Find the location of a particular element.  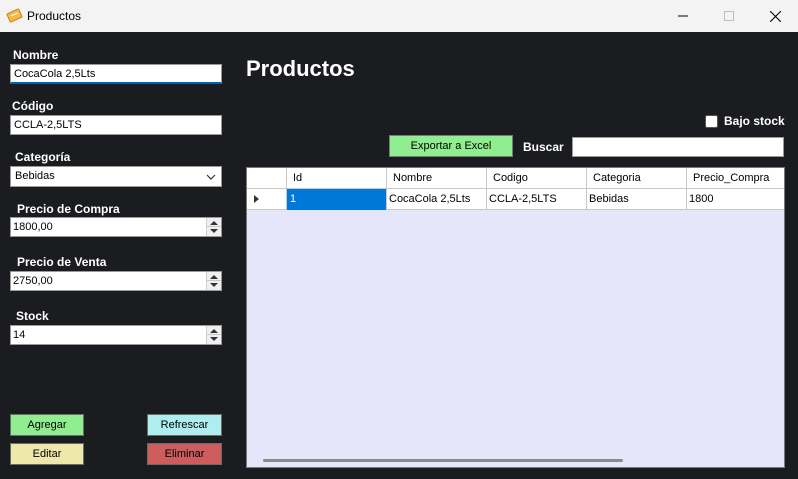

search-input is located at coordinates (678, 147).